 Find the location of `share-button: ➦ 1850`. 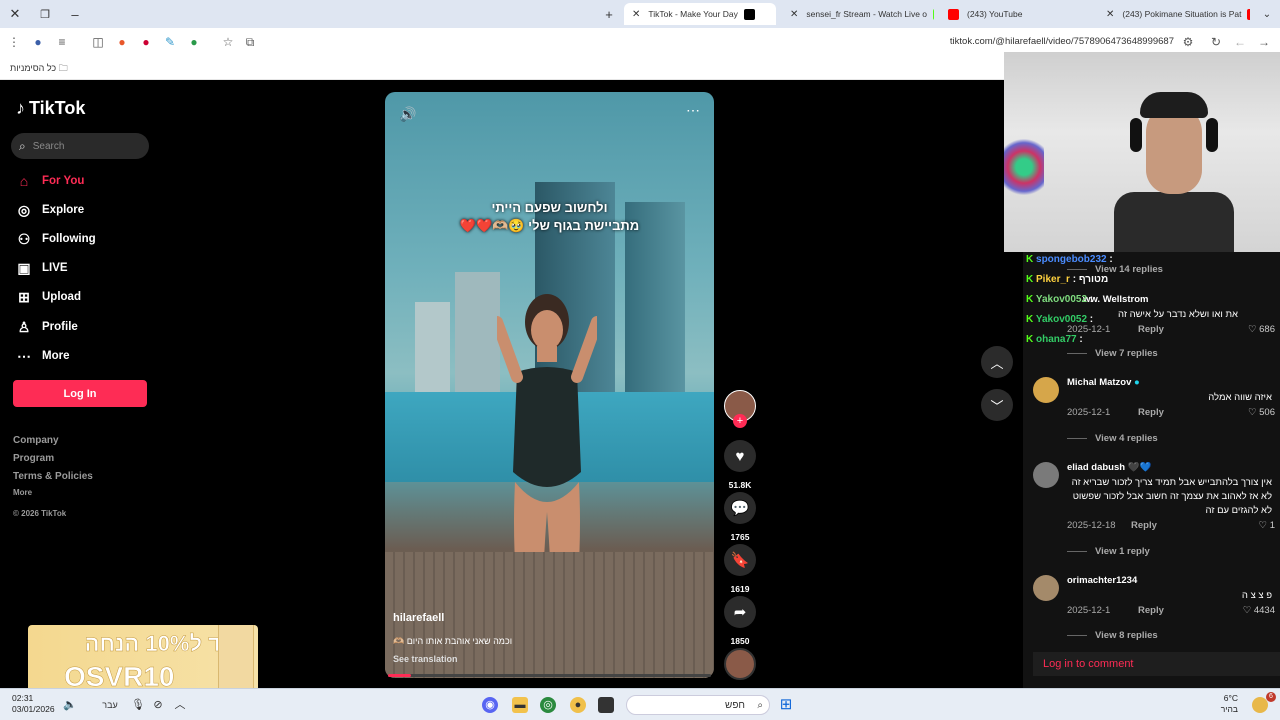

share-button: ➦ 1850 is located at coordinates (740, 621).